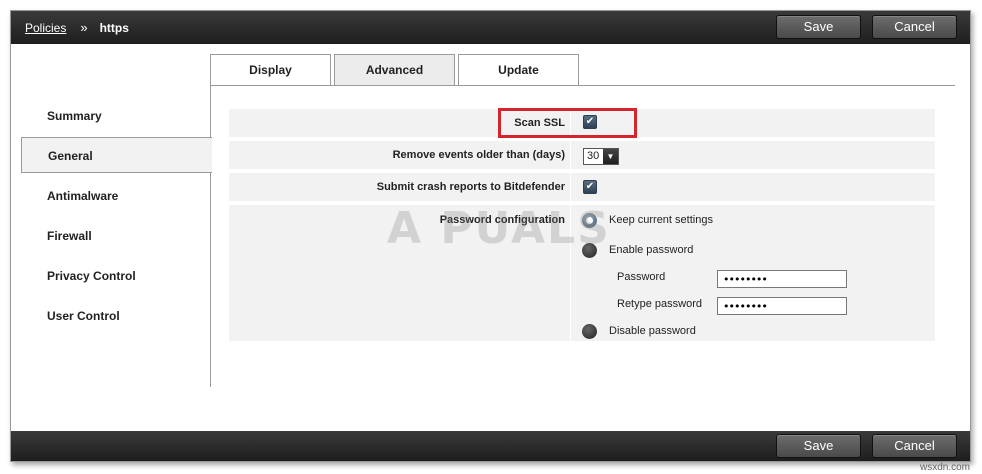  What do you see at coordinates (499, 228) in the screenshot?
I see `appuals-watermark-logo: A PUALS` at bounding box center [499, 228].